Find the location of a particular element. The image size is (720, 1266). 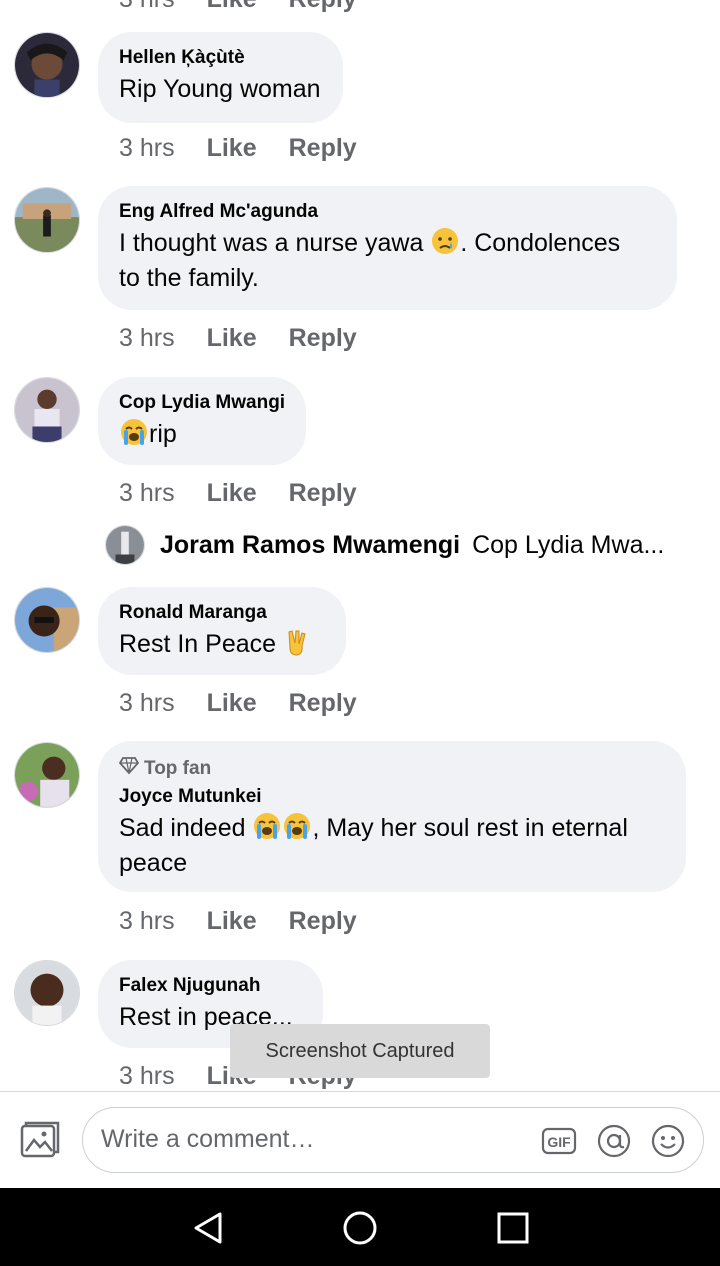

mention-icon is located at coordinates (614, 1141).